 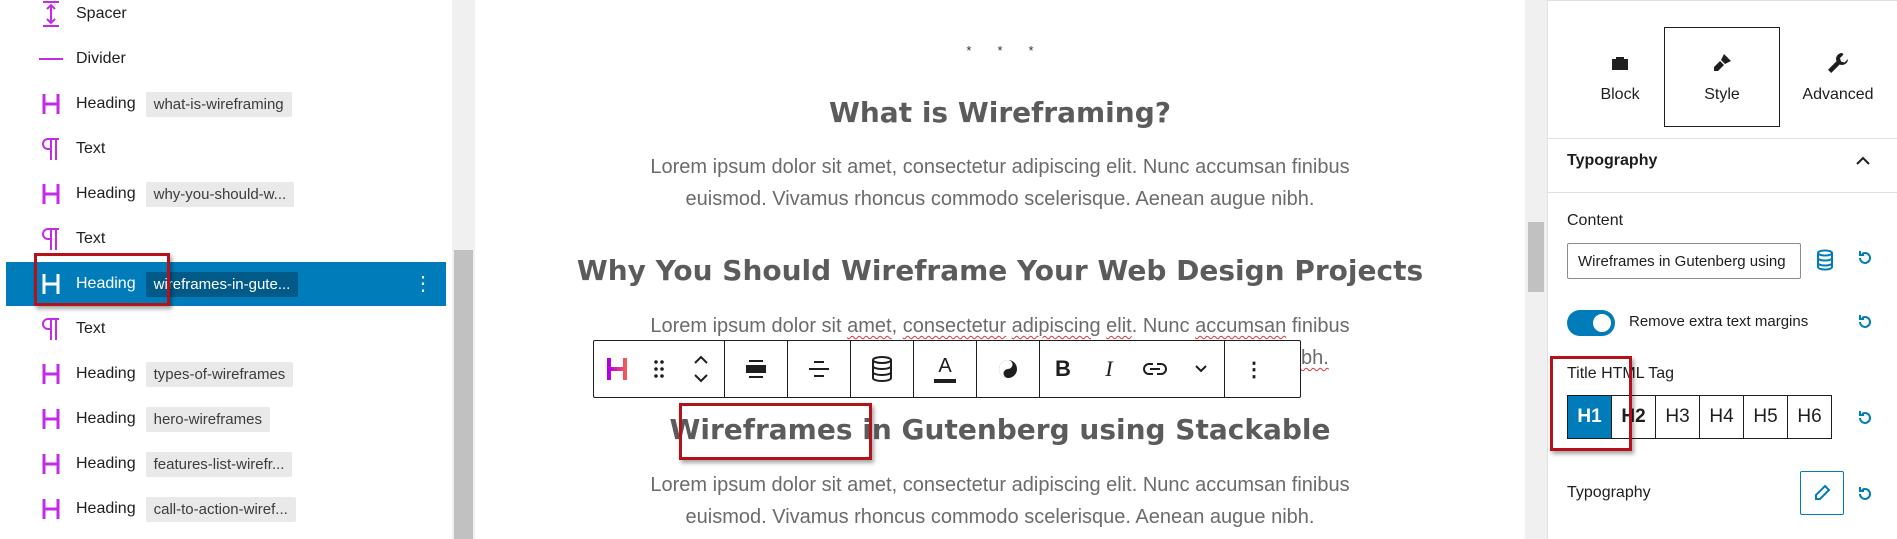 What do you see at coordinates (1000, 429) in the screenshot?
I see `heading-wireframes-in-gutenberg: Wireframes in Gutenberg using Stackable` at bounding box center [1000, 429].